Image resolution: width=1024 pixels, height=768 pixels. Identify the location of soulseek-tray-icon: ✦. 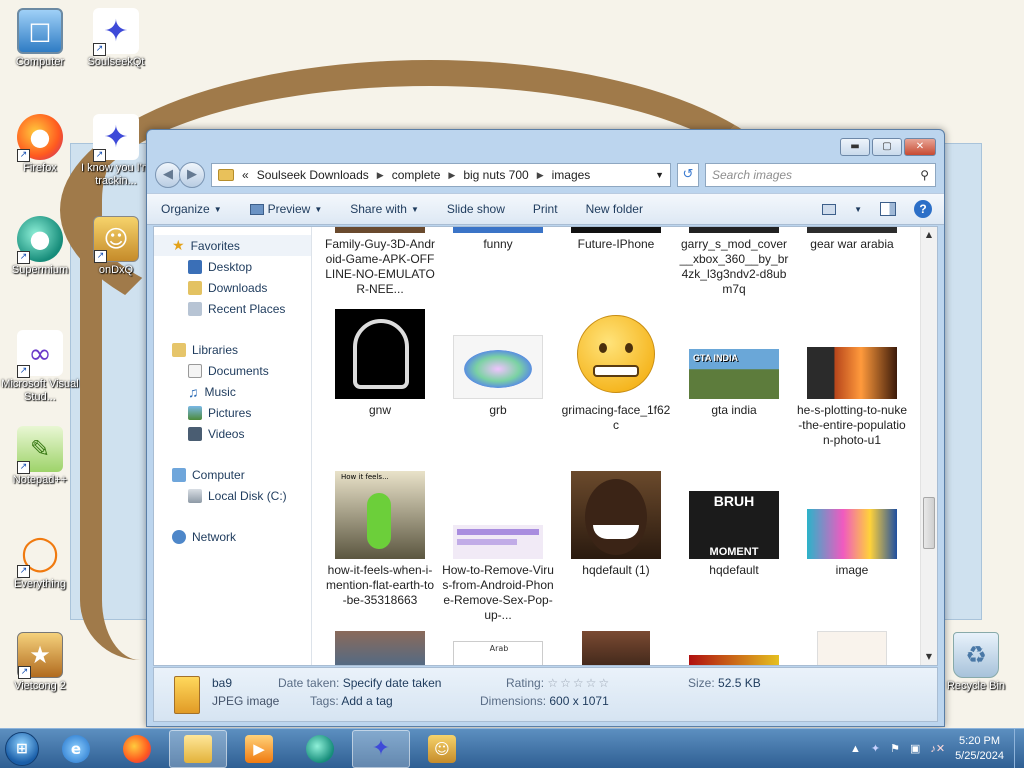
(875, 748).